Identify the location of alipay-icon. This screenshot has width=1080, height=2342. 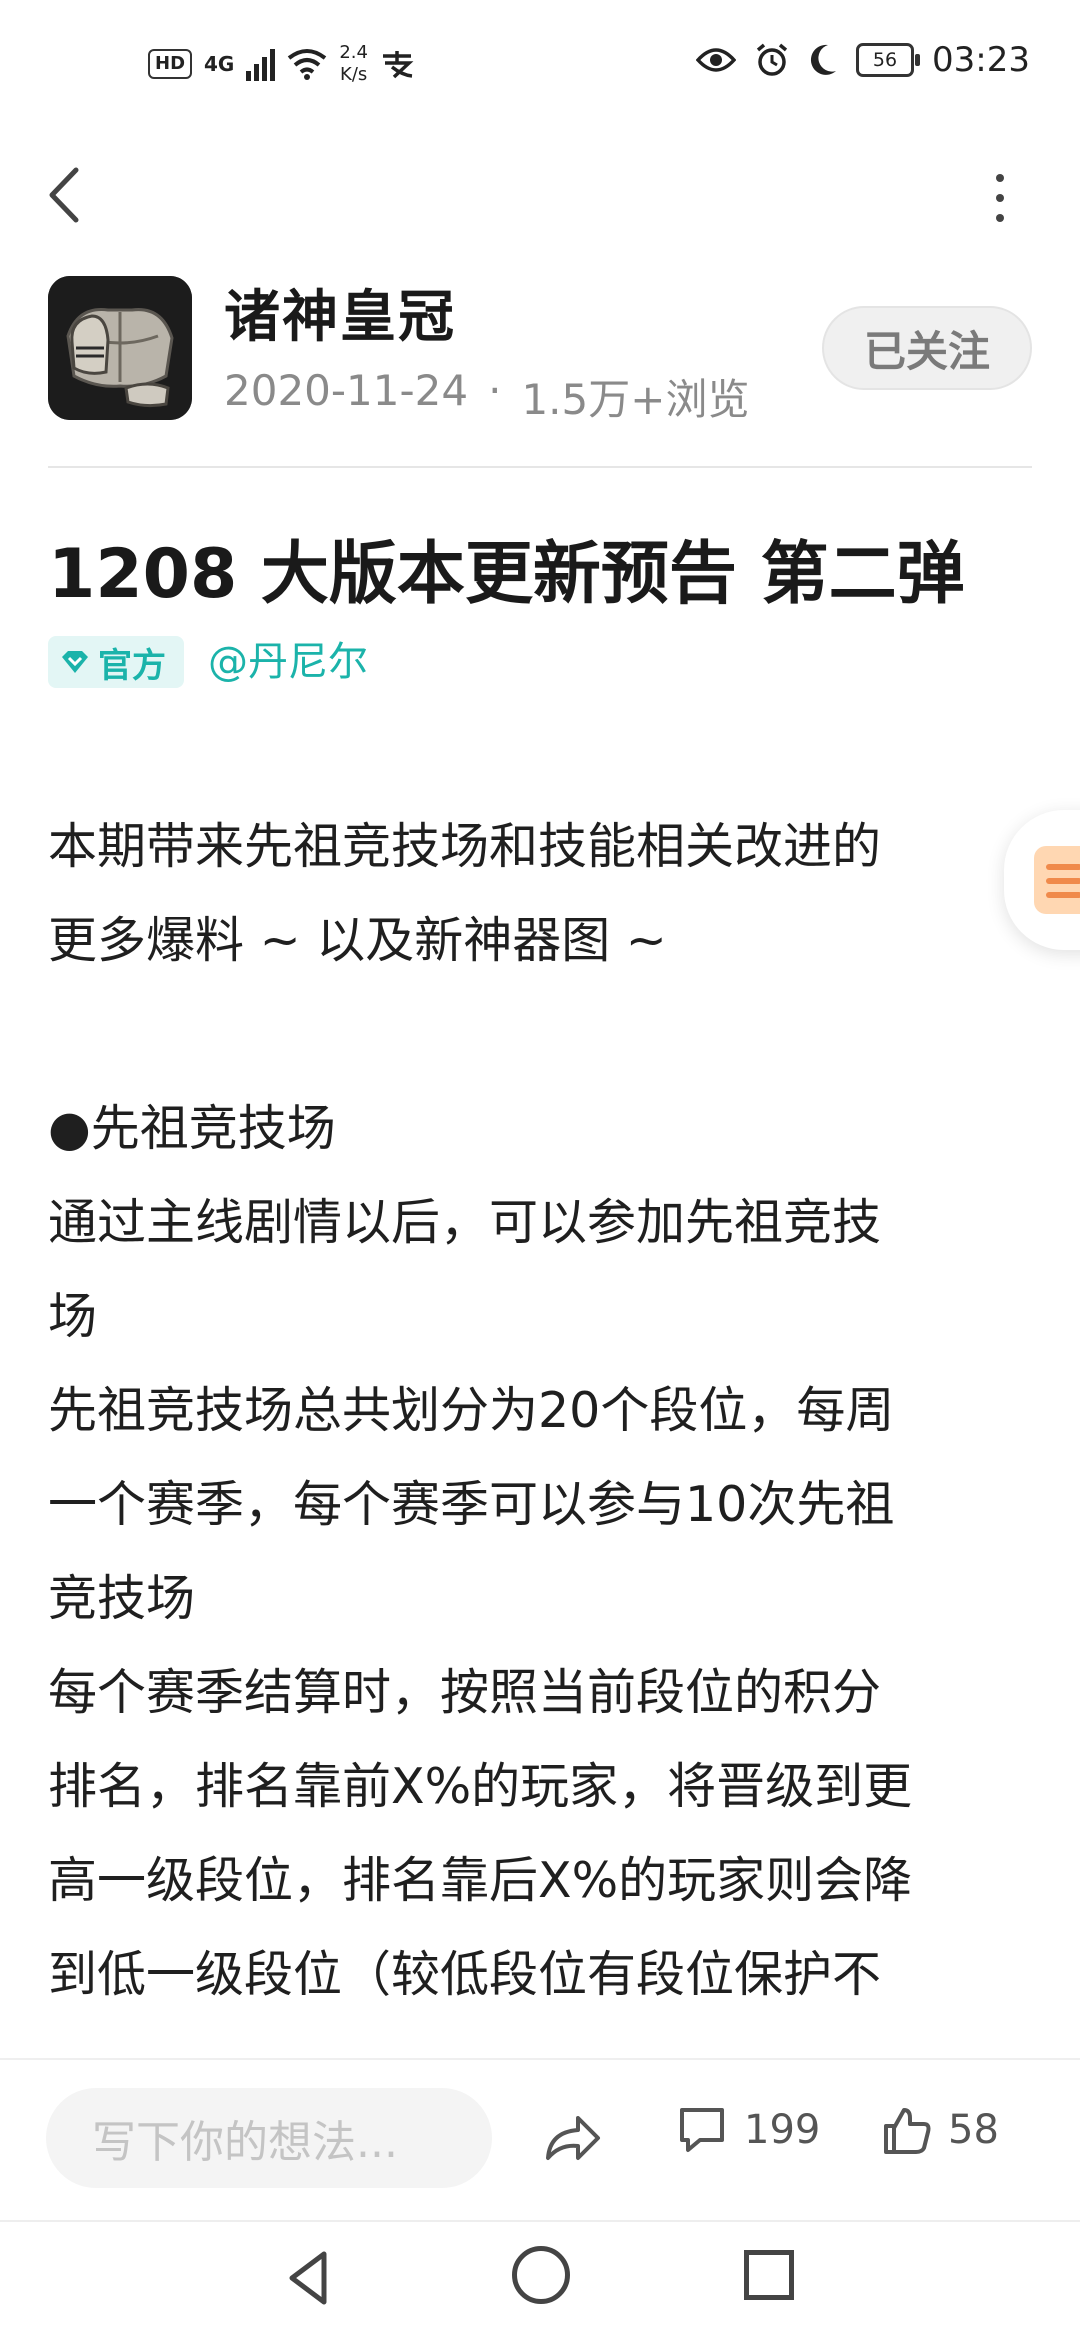
(398, 65).